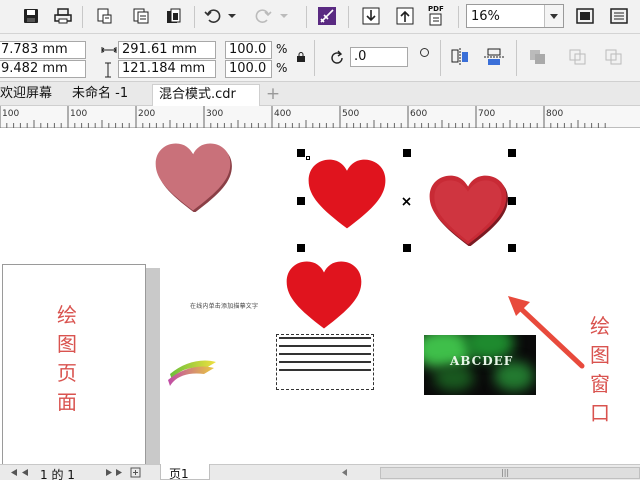 The height and width of the screenshot is (480, 640). What do you see at coordinates (379, 57) in the screenshot?
I see `rotation-field: .0` at bounding box center [379, 57].